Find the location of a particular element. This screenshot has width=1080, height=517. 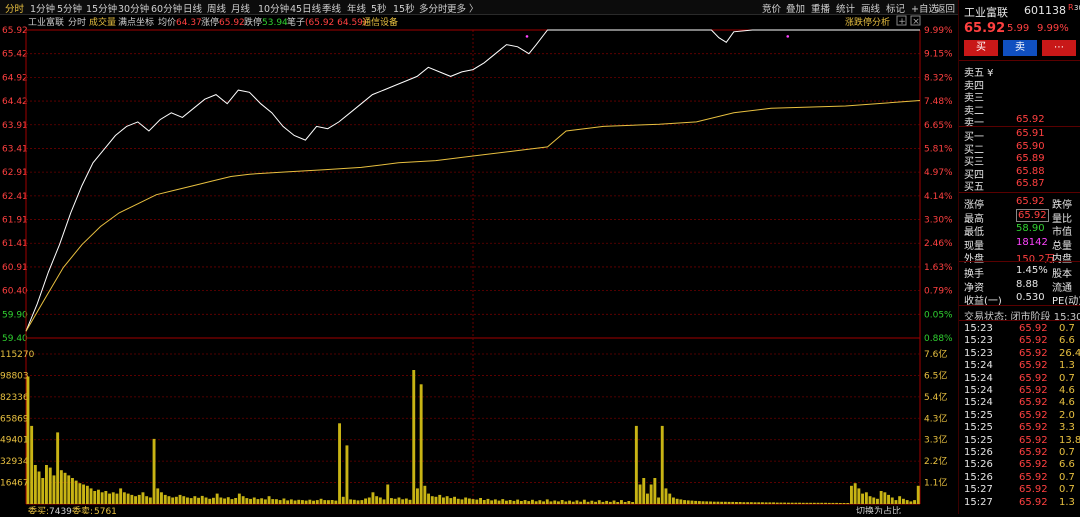

period-tab-9: 10分钟 is located at coordinates (273, 8).